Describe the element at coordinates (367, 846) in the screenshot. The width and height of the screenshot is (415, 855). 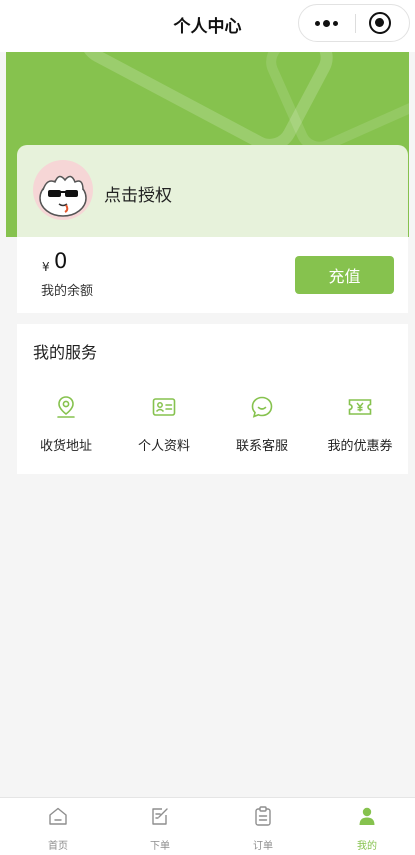
I see `tab-label: 我的` at that location.